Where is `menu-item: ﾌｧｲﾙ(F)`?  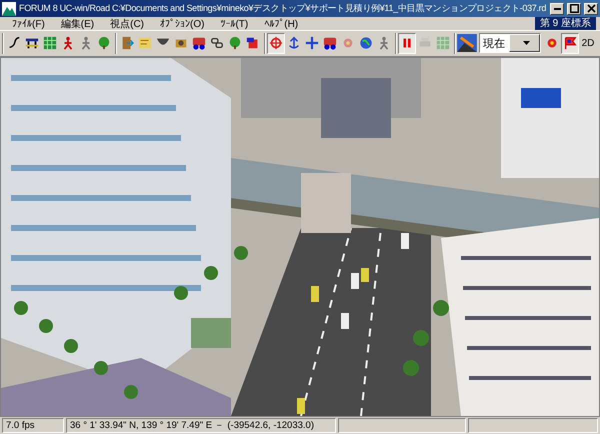 menu-item: ﾌｧｲﾙ(F) is located at coordinates (28, 24).